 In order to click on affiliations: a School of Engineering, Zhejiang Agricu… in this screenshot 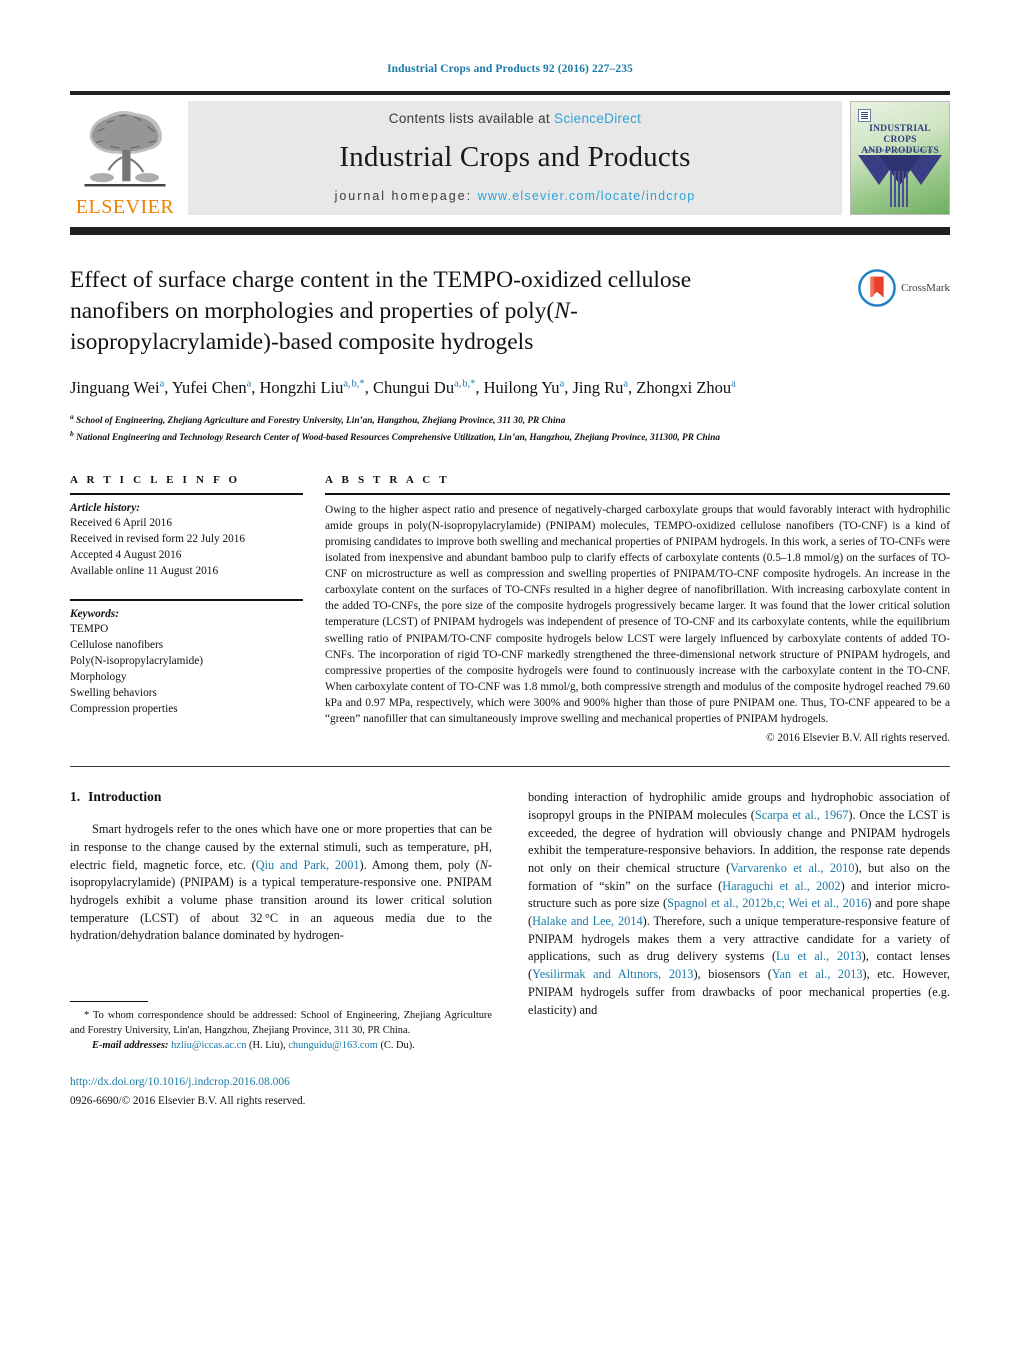, I will do `click(470, 428)`.